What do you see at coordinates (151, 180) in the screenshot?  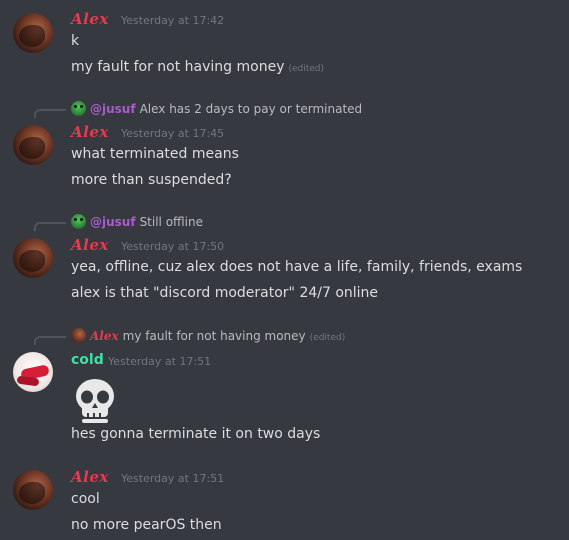 I see `message-text: more than suspended?` at bounding box center [151, 180].